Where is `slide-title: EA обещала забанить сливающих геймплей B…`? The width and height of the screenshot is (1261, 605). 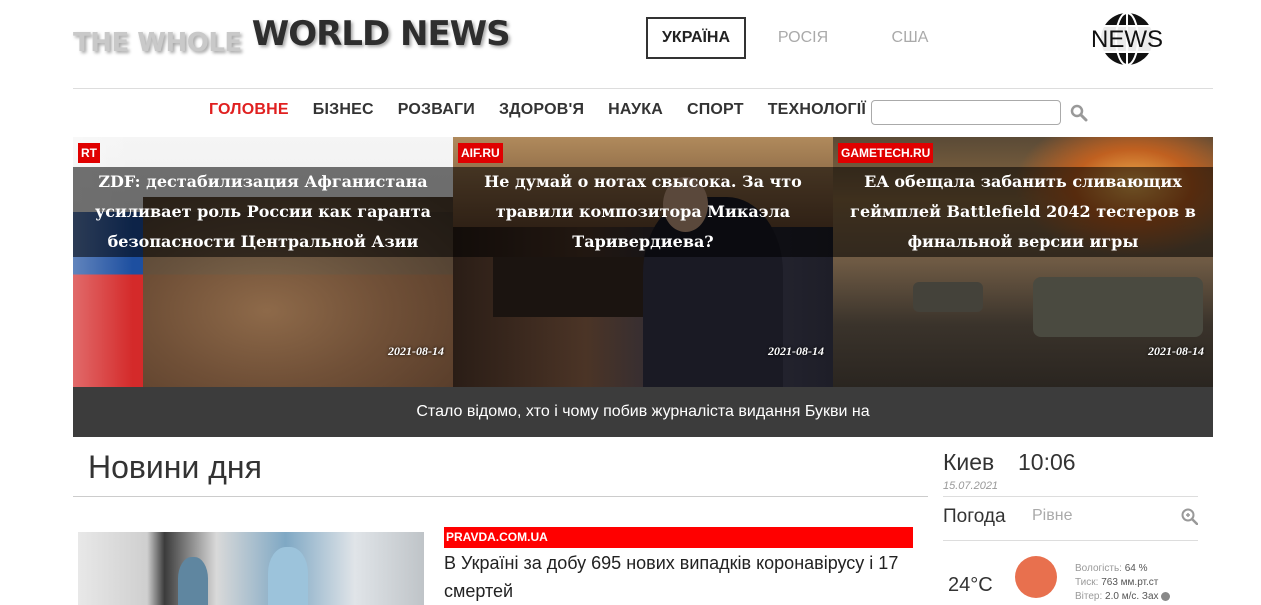
slide-title: EA обещала забанить сливающих геймплей B… is located at coordinates (1023, 212).